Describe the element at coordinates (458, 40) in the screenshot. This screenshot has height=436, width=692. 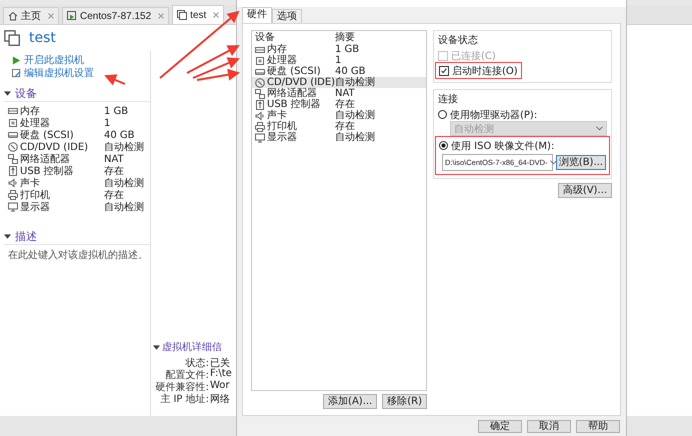
I see `group-heading: 设备状态` at that location.